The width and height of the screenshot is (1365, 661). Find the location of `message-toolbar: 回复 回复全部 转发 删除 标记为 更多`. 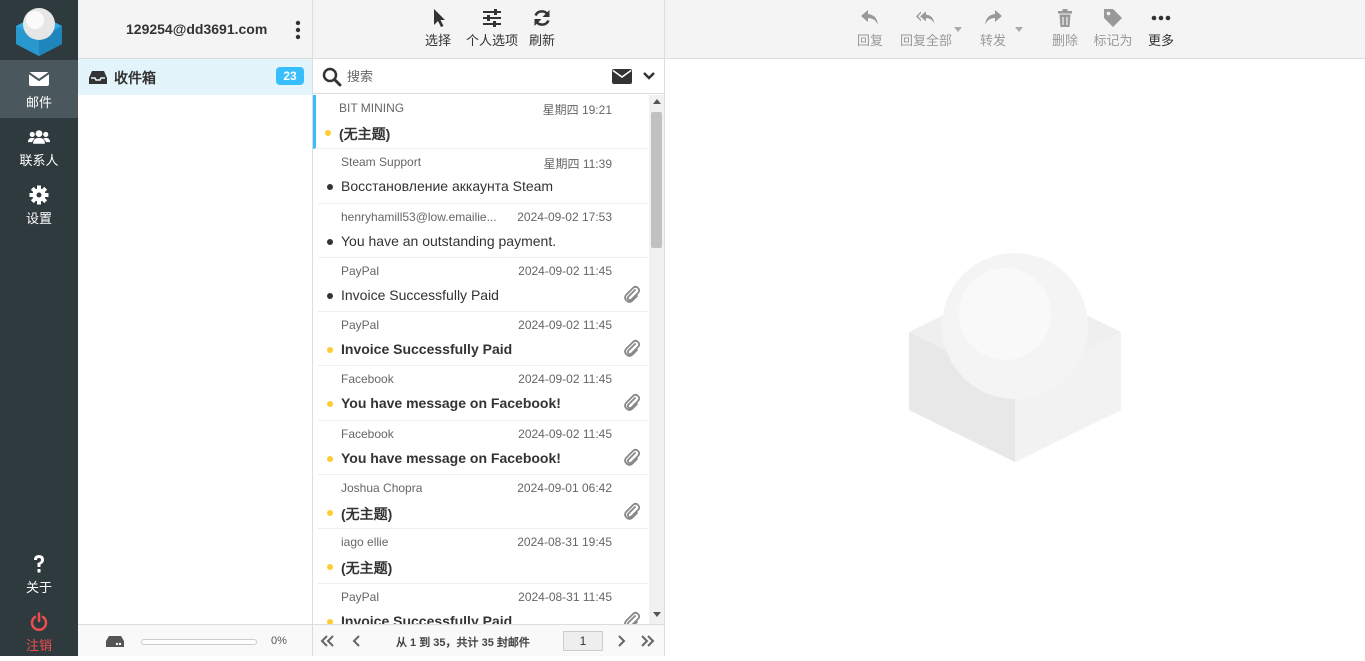

message-toolbar: 回复 回复全部 转发 删除 标记为 更多 is located at coordinates (1015, 29).